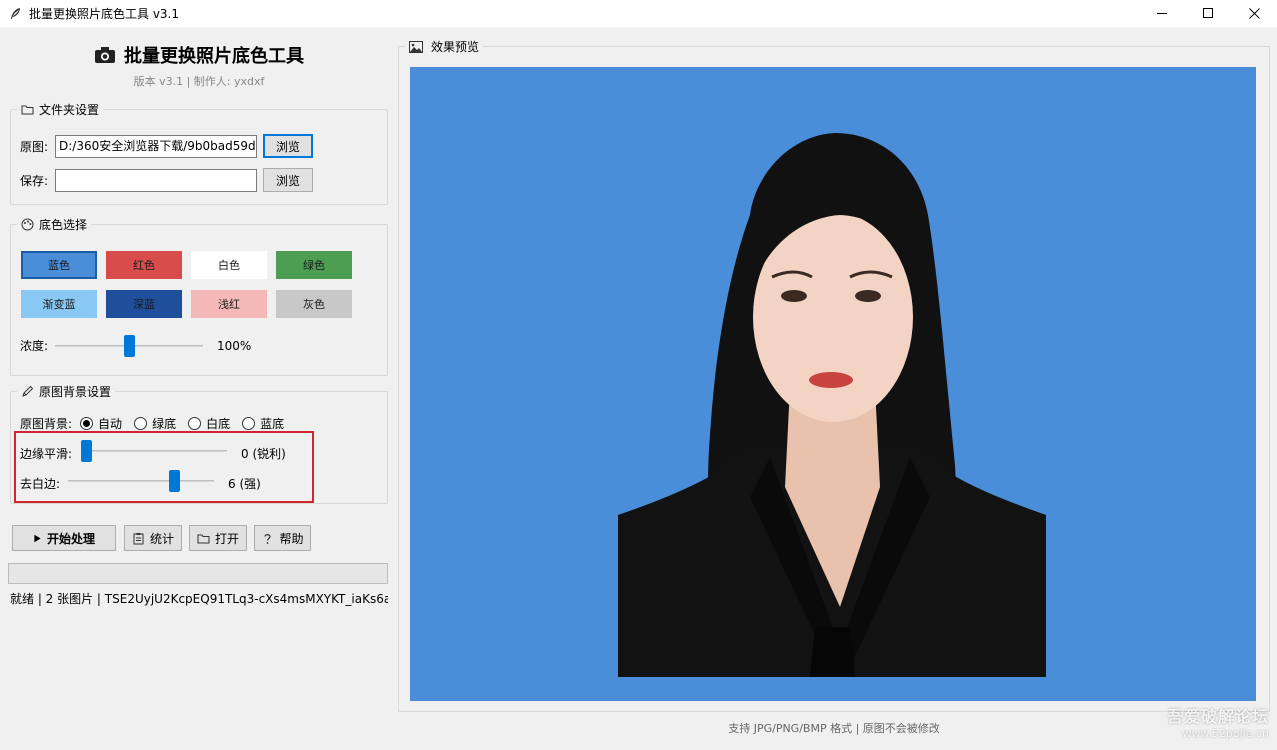 This screenshot has height=750, width=1277. I want to click on density-thumb, so click(129, 346).